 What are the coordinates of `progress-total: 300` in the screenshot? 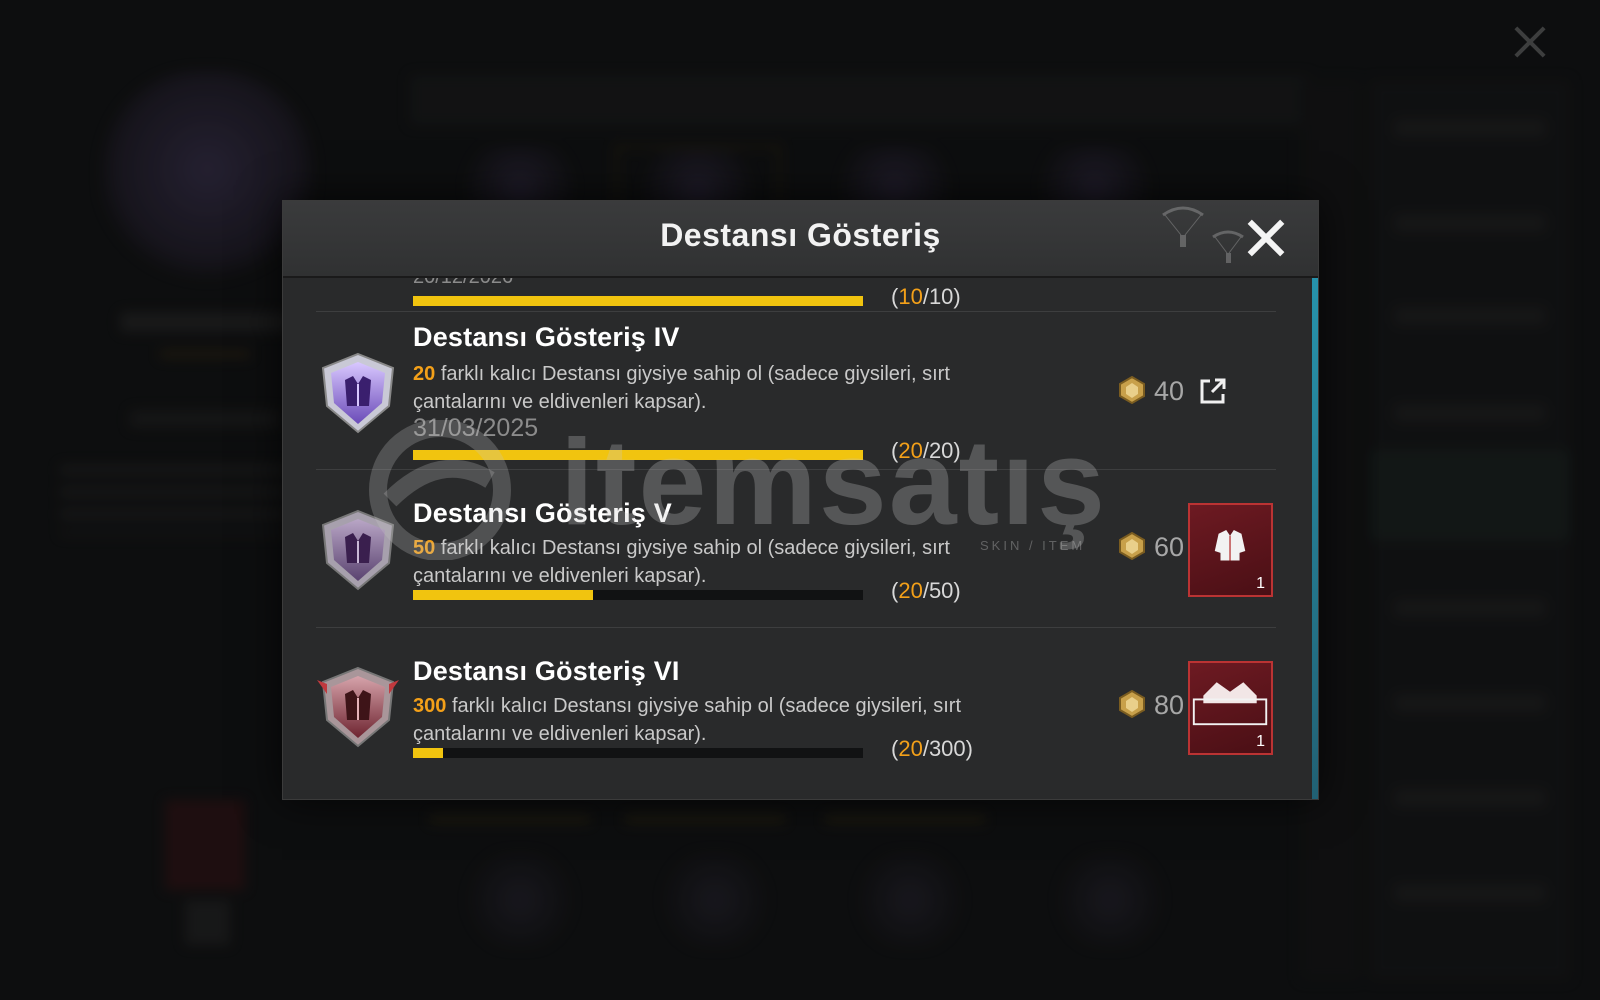 It's located at (947, 748).